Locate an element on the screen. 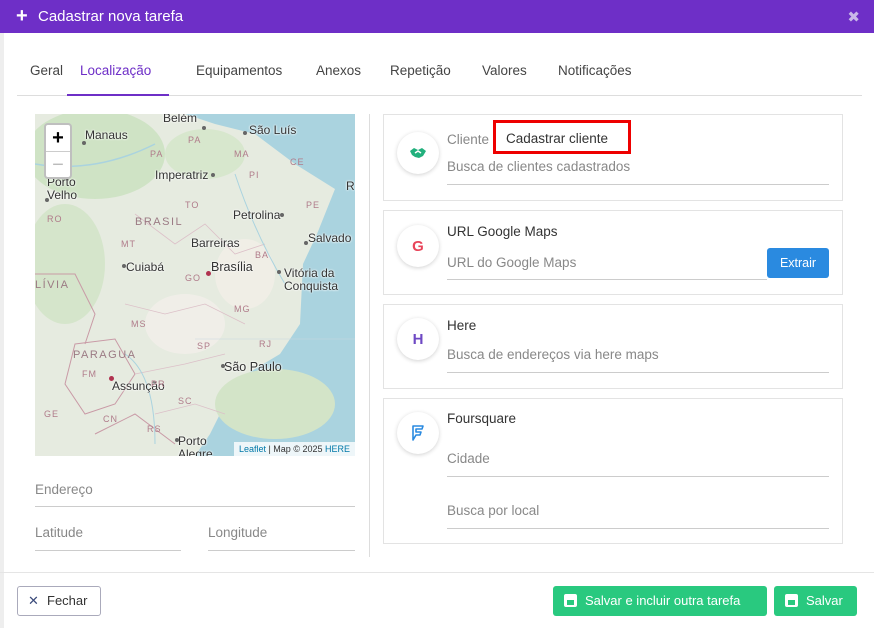 Image resolution: width=874 pixels, height=628 pixels. map-marker-cuiaba is located at coordinates (124, 266).